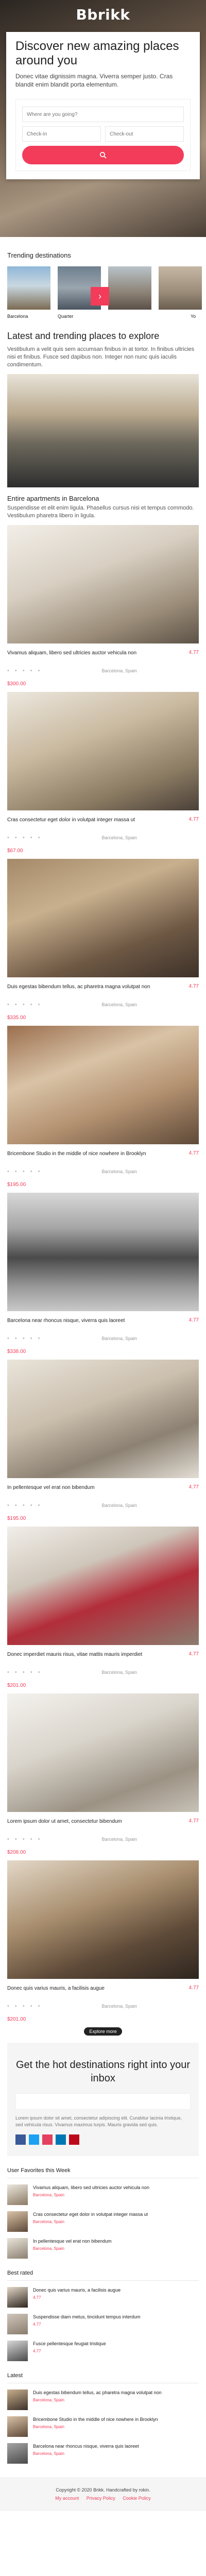 Image resolution: width=206 pixels, height=2576 pixels. Describe the element at coordinates (61, 134) in the screenshot. I see `checkin-input` at that location.